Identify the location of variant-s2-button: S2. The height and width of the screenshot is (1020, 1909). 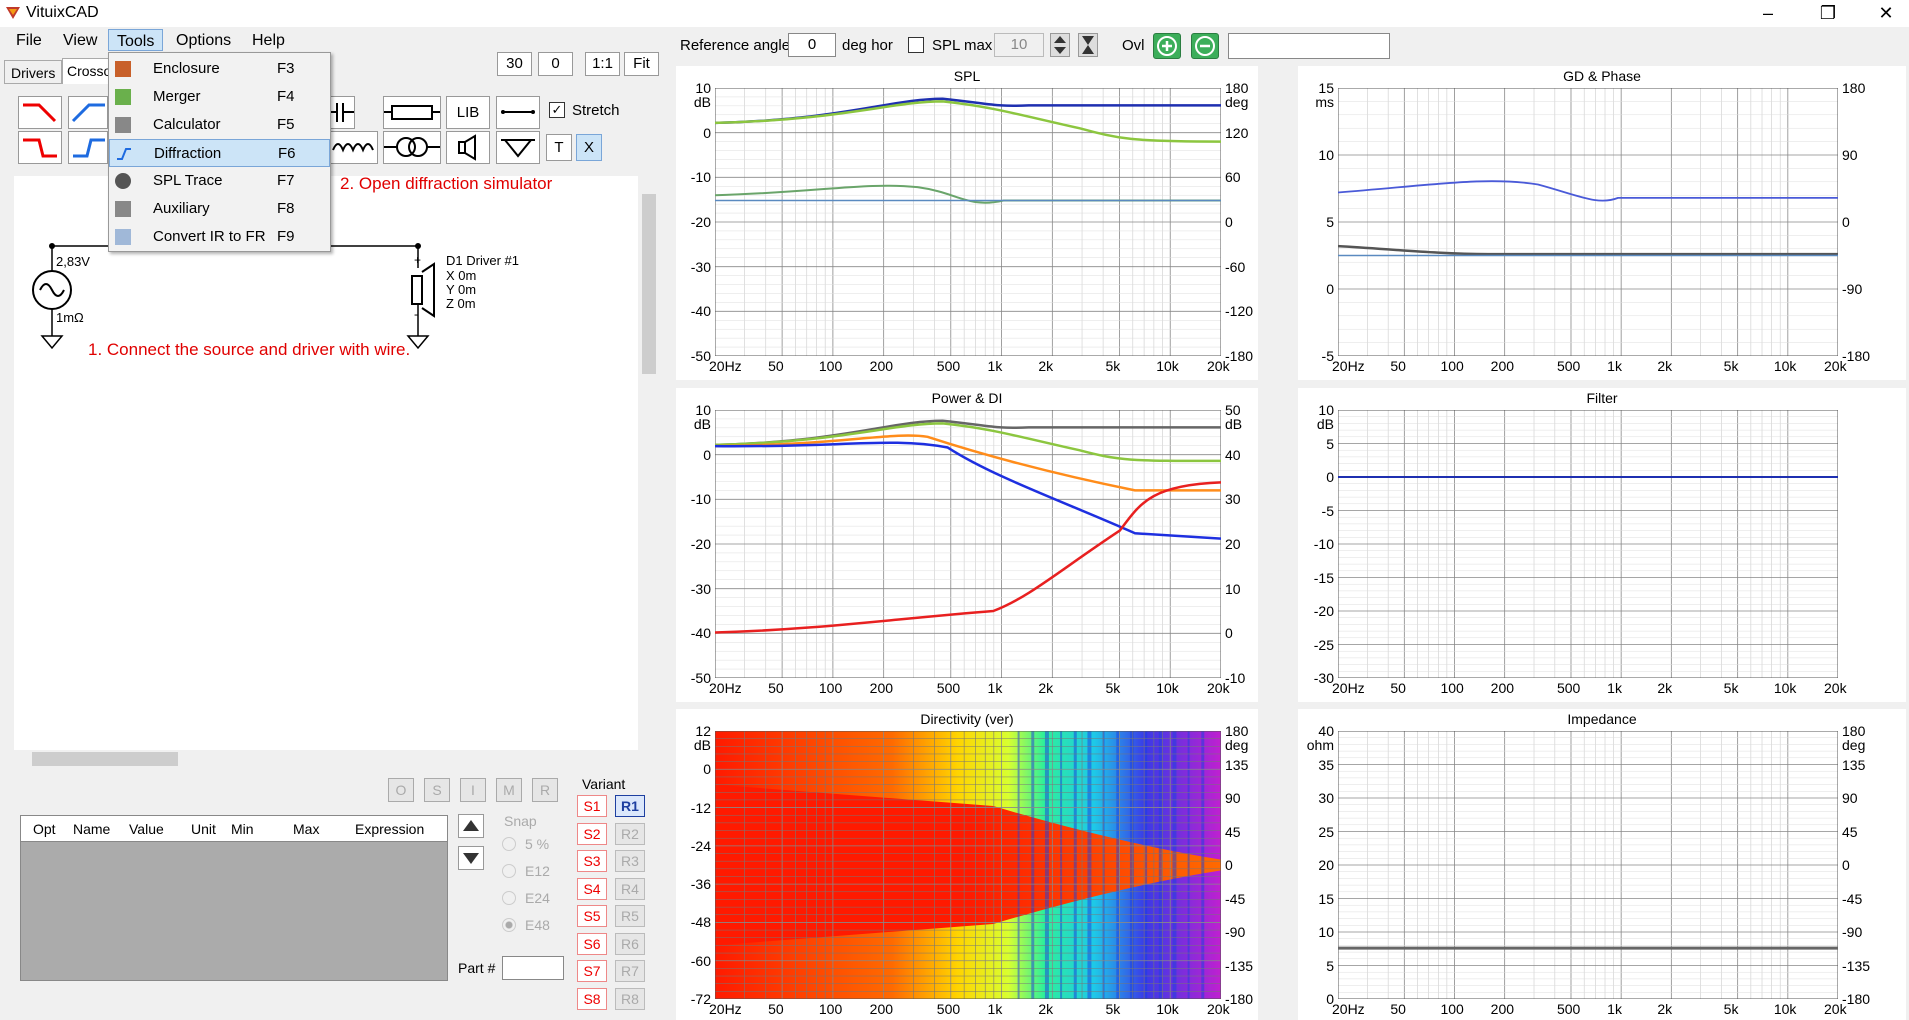
(592, 833).